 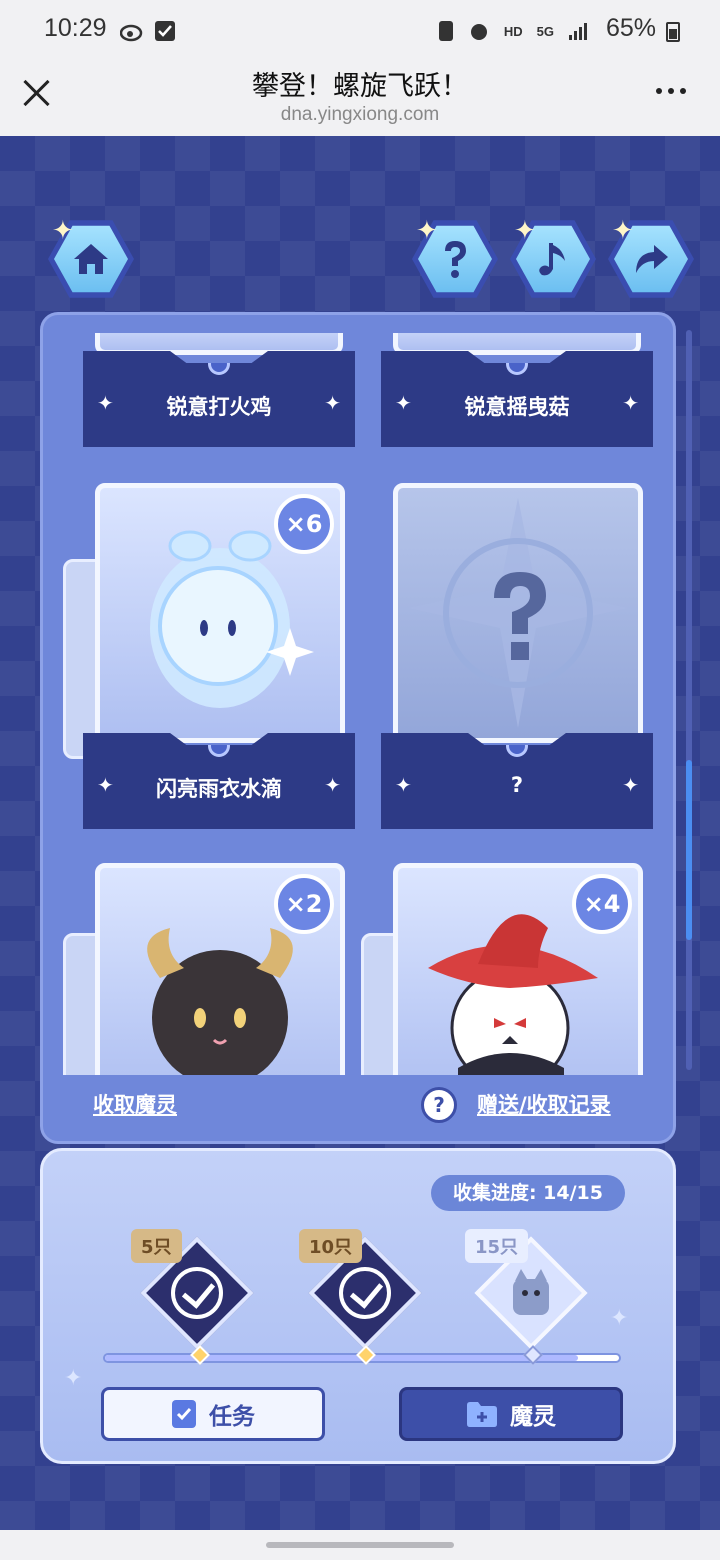 What do you see at coordinates (360, 31) in the screenshot?
I see `status-bar: 10:29 HD 5G 65%` at bounding box center [360, 31].